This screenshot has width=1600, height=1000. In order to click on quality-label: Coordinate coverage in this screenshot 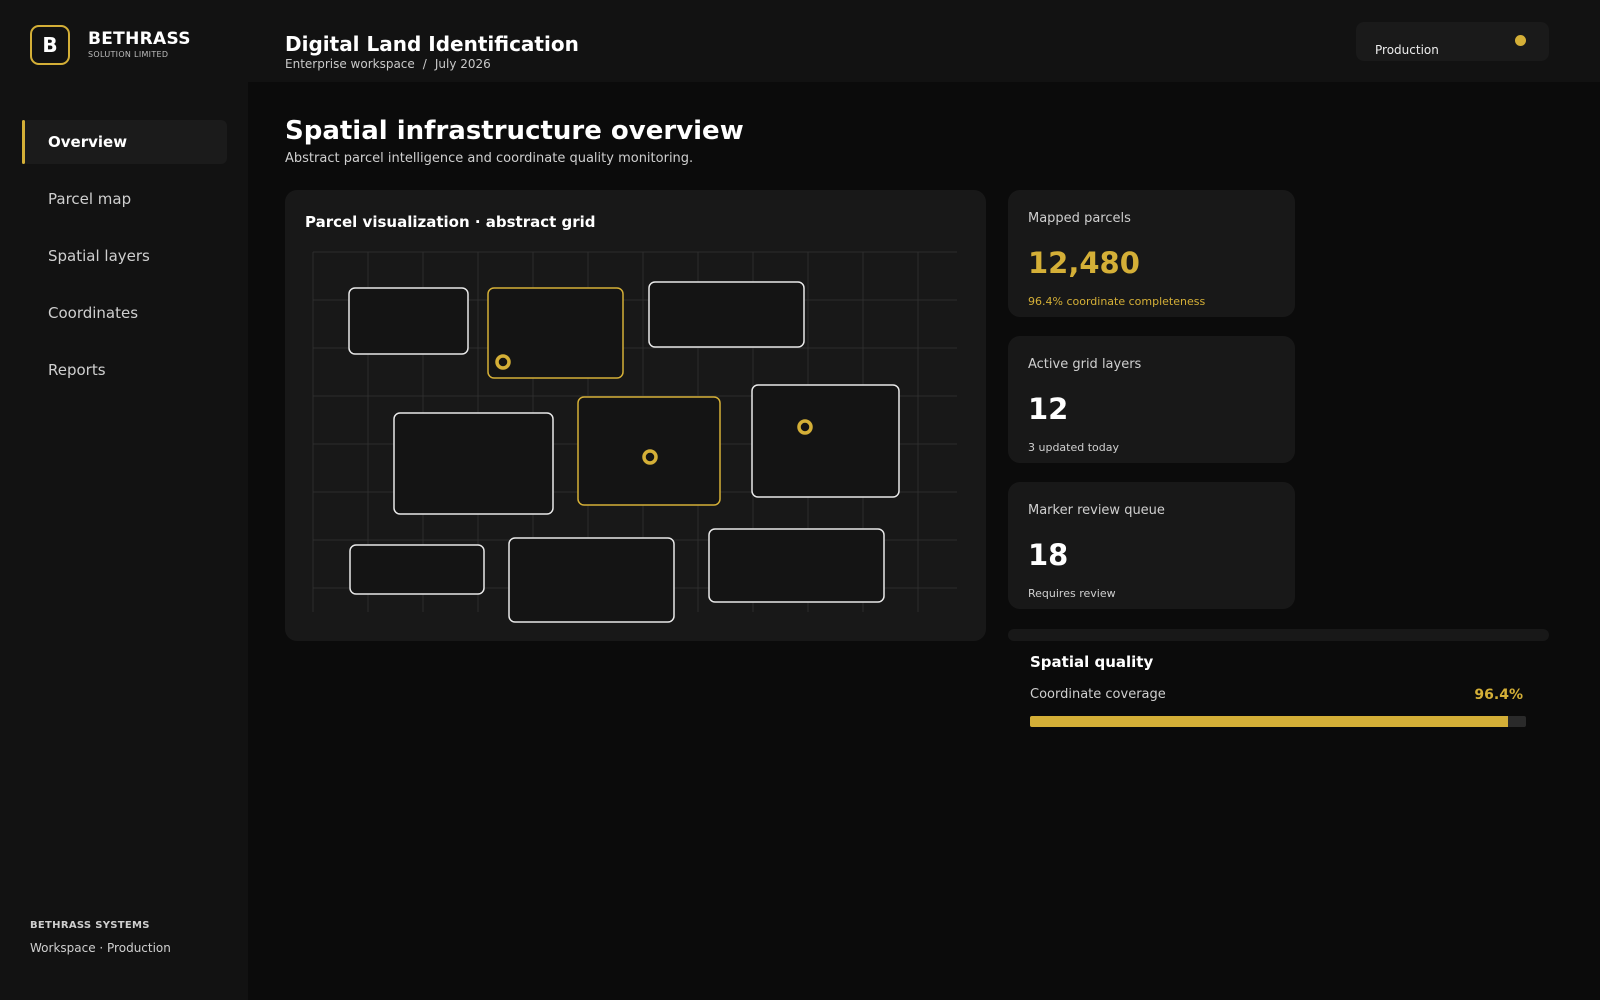, I will do `click(1098, 694)`.